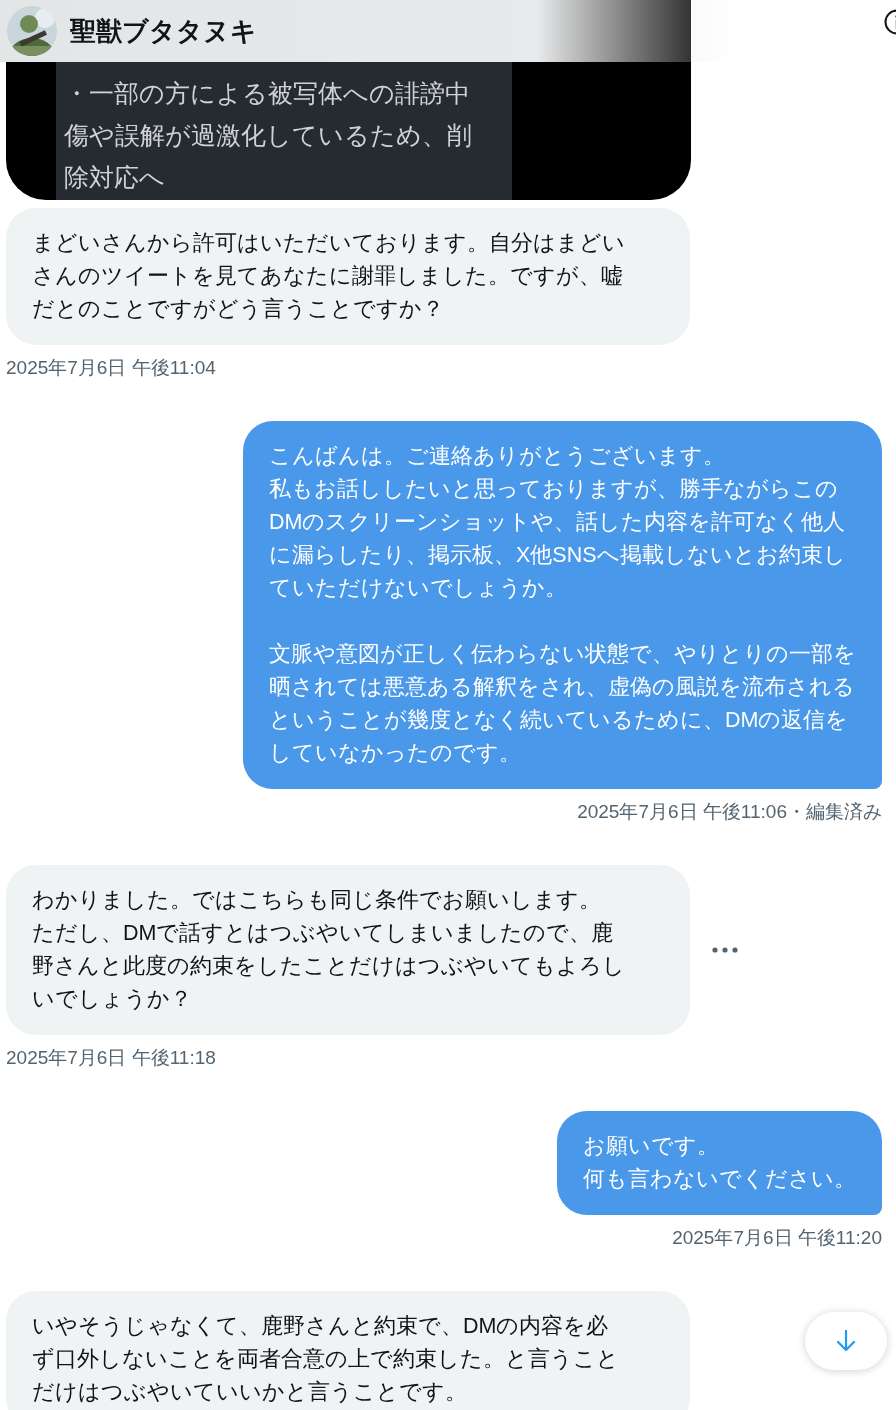 The height and width of the screenshot is (1410, 896). Describe the element at coordinates (719, 1163) in the screenshot. I see `message-bubble: お願いです。 何も言わないでください。` at that location.